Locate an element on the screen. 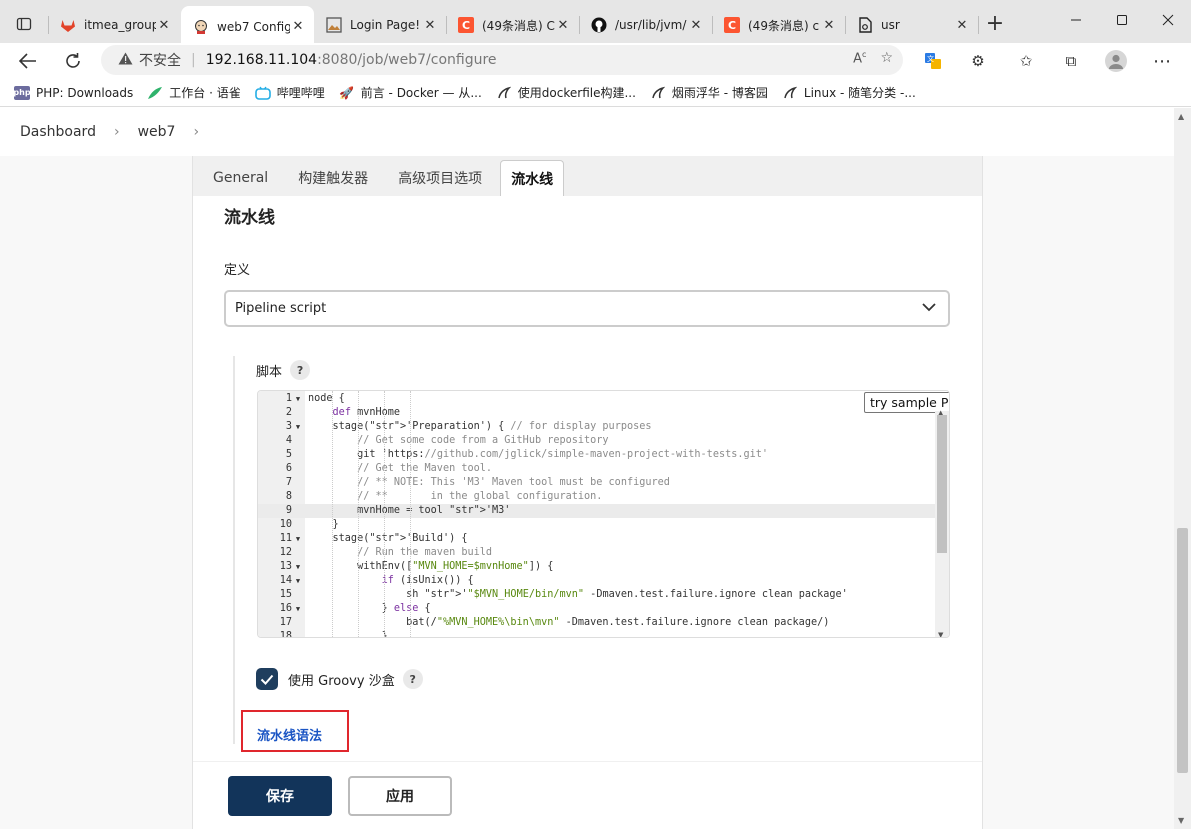 This screenshot has width=1191, height=829. chevron-down-icon is located at coordinates (929, 308).